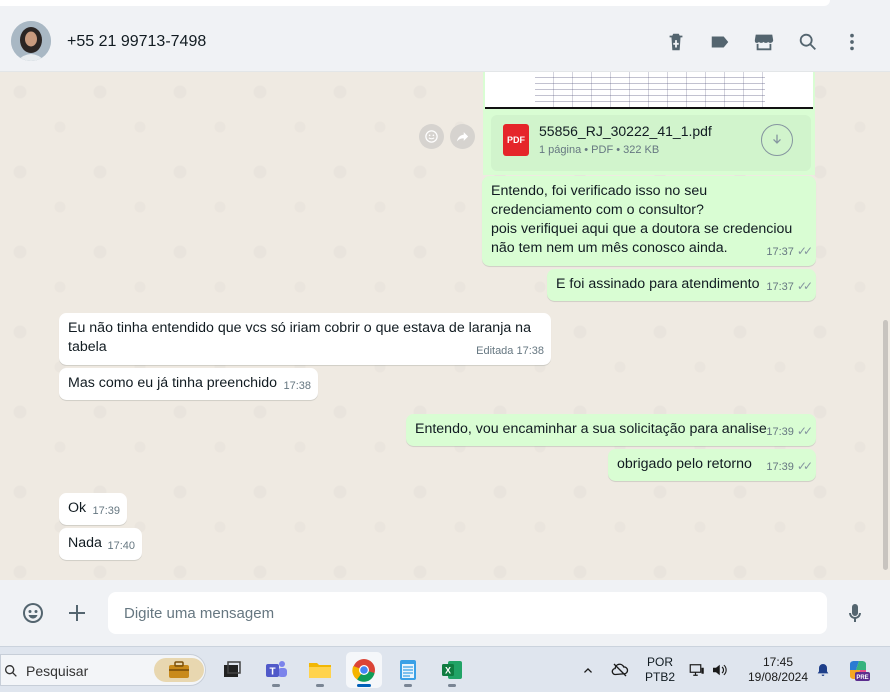  I want to click on message-composer, so click(445, 613).